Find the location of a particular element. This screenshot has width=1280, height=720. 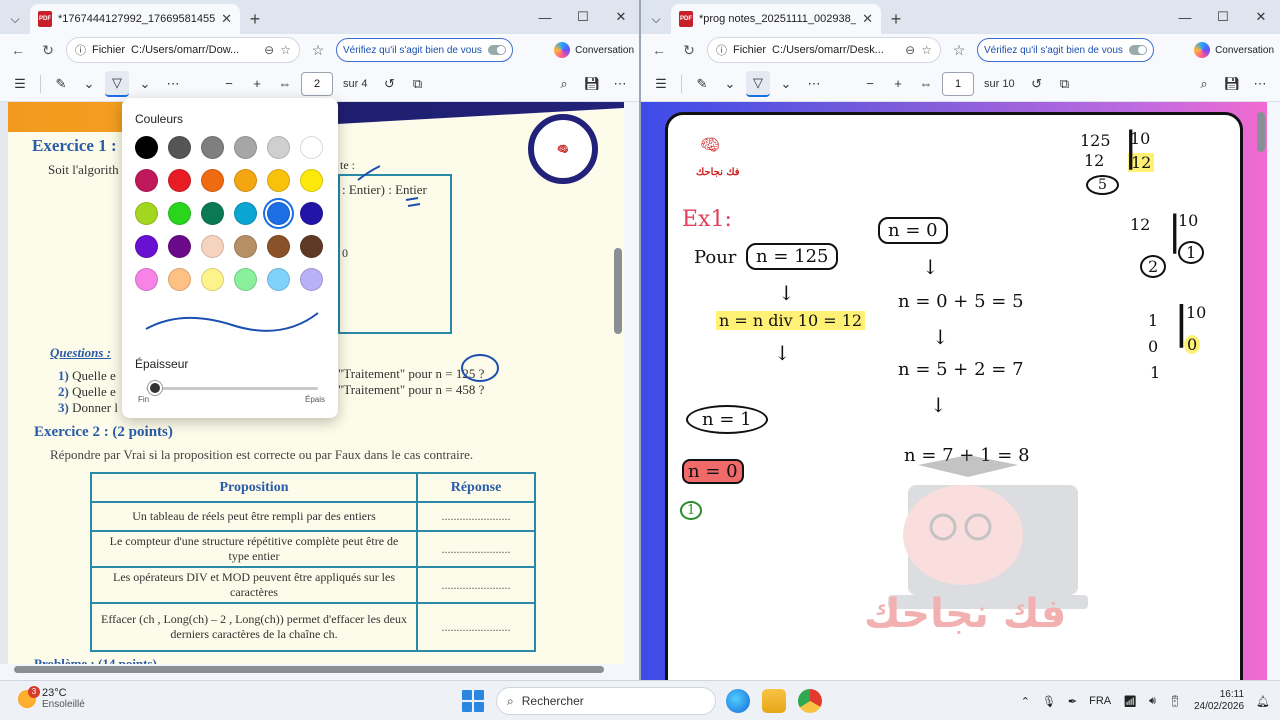

weather-widget: 3 23°C Ensoleillé is located at coordinates (51, 697).